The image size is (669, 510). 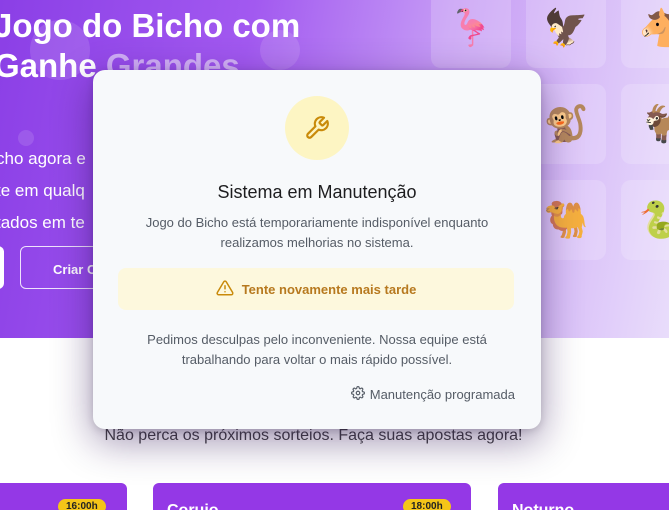 I want to click on draw-time-badge: 16:00h, so click(x=82, y=504).